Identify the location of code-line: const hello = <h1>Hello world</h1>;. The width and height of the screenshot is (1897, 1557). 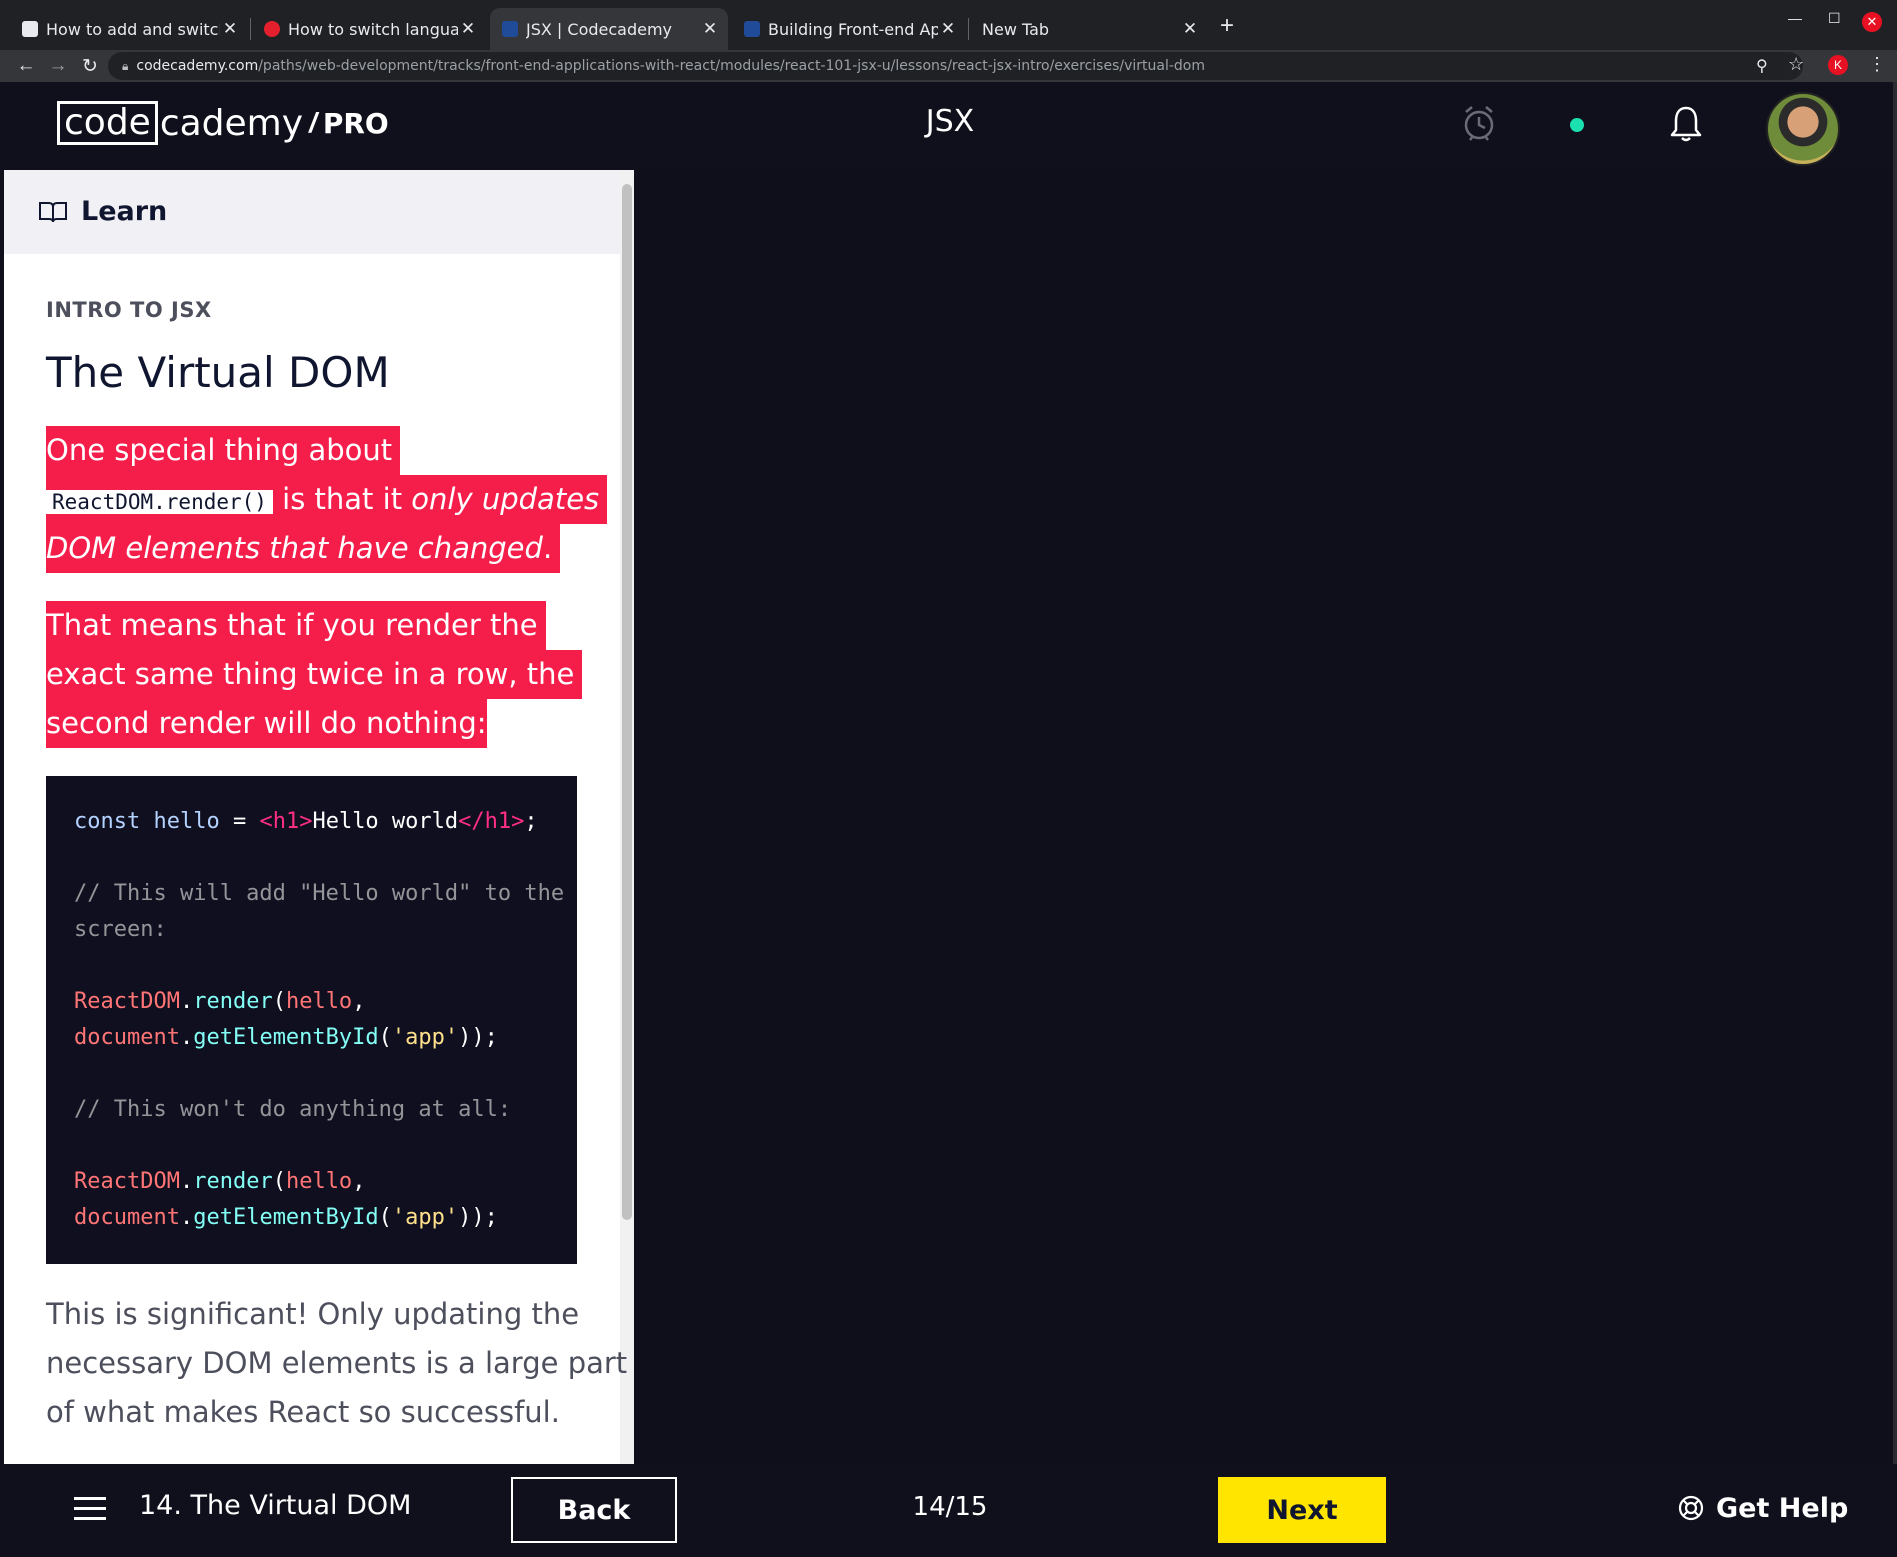
(306, 821).